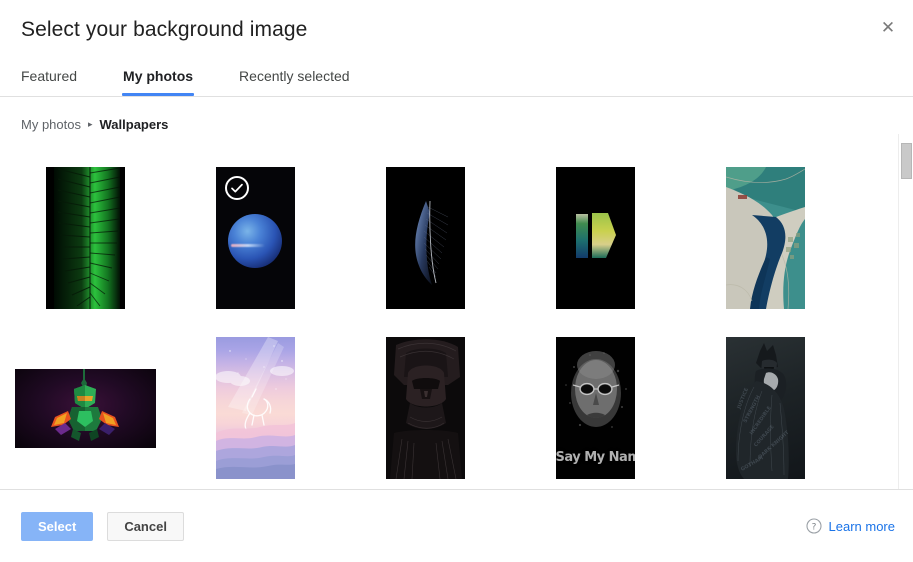 The image size is (913, 562). I want to click on unicorn-sky-artwork, so click(255, 408).